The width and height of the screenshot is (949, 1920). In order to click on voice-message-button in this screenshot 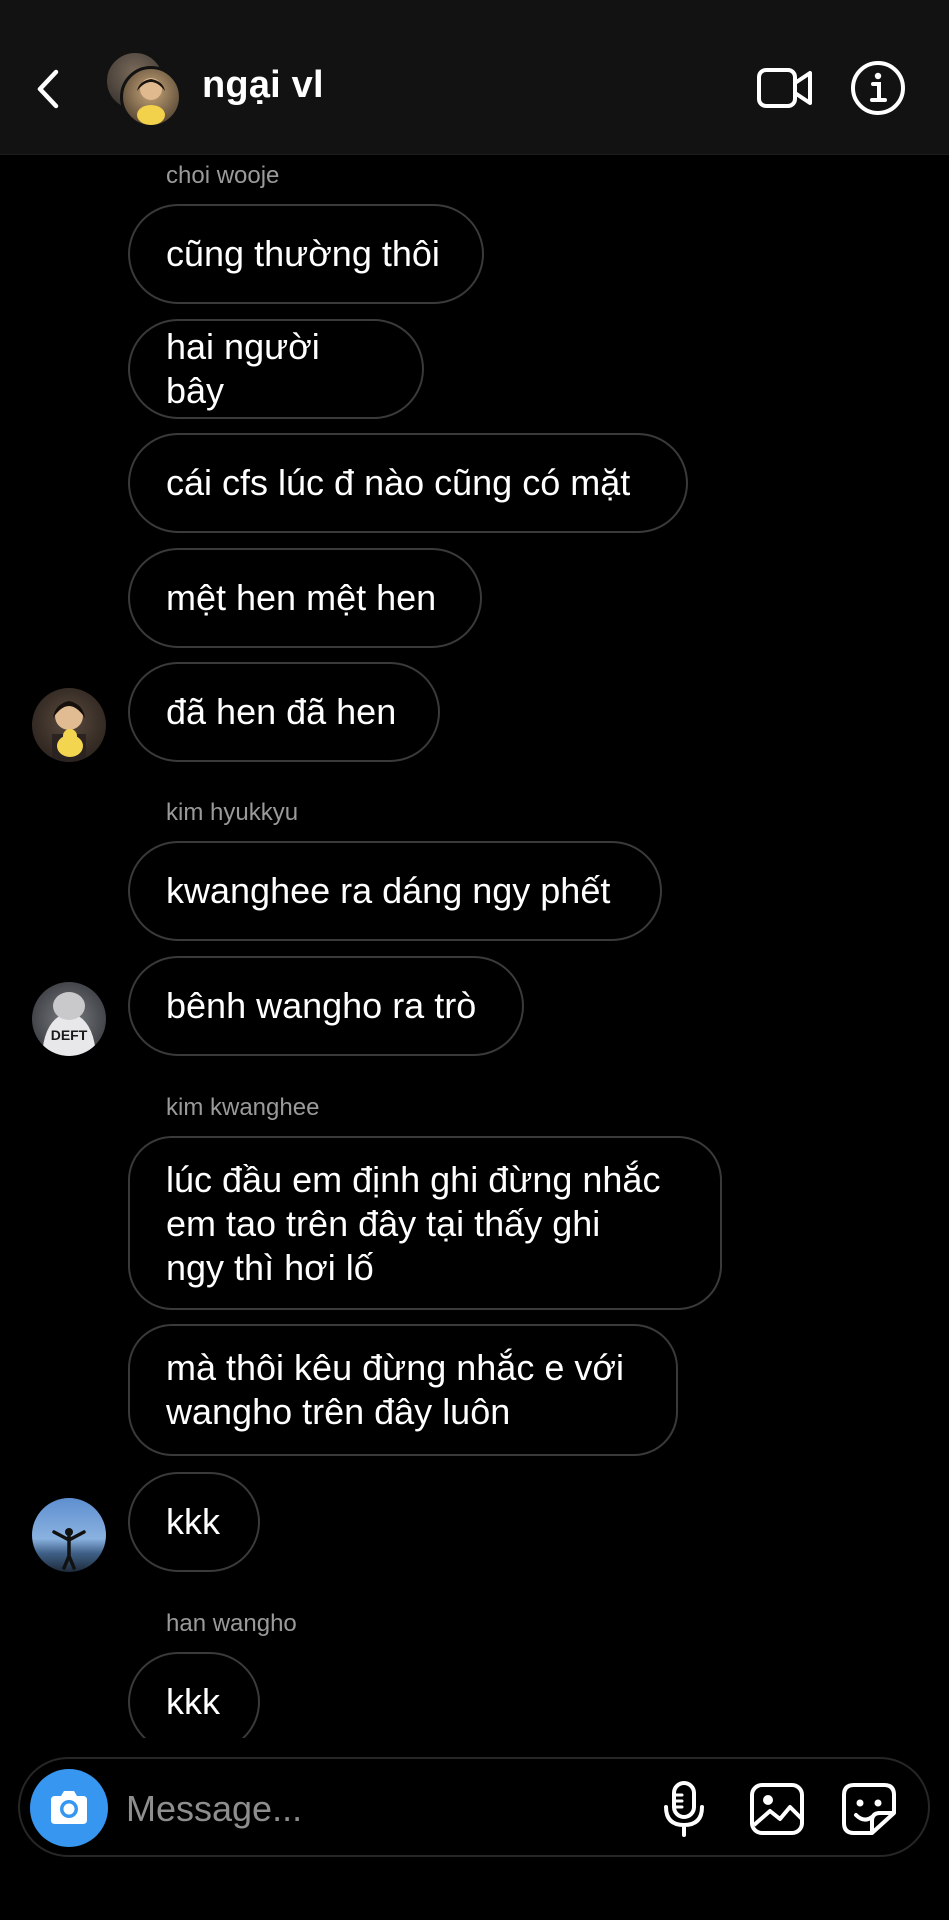, I will do `click(684, 1809)`.